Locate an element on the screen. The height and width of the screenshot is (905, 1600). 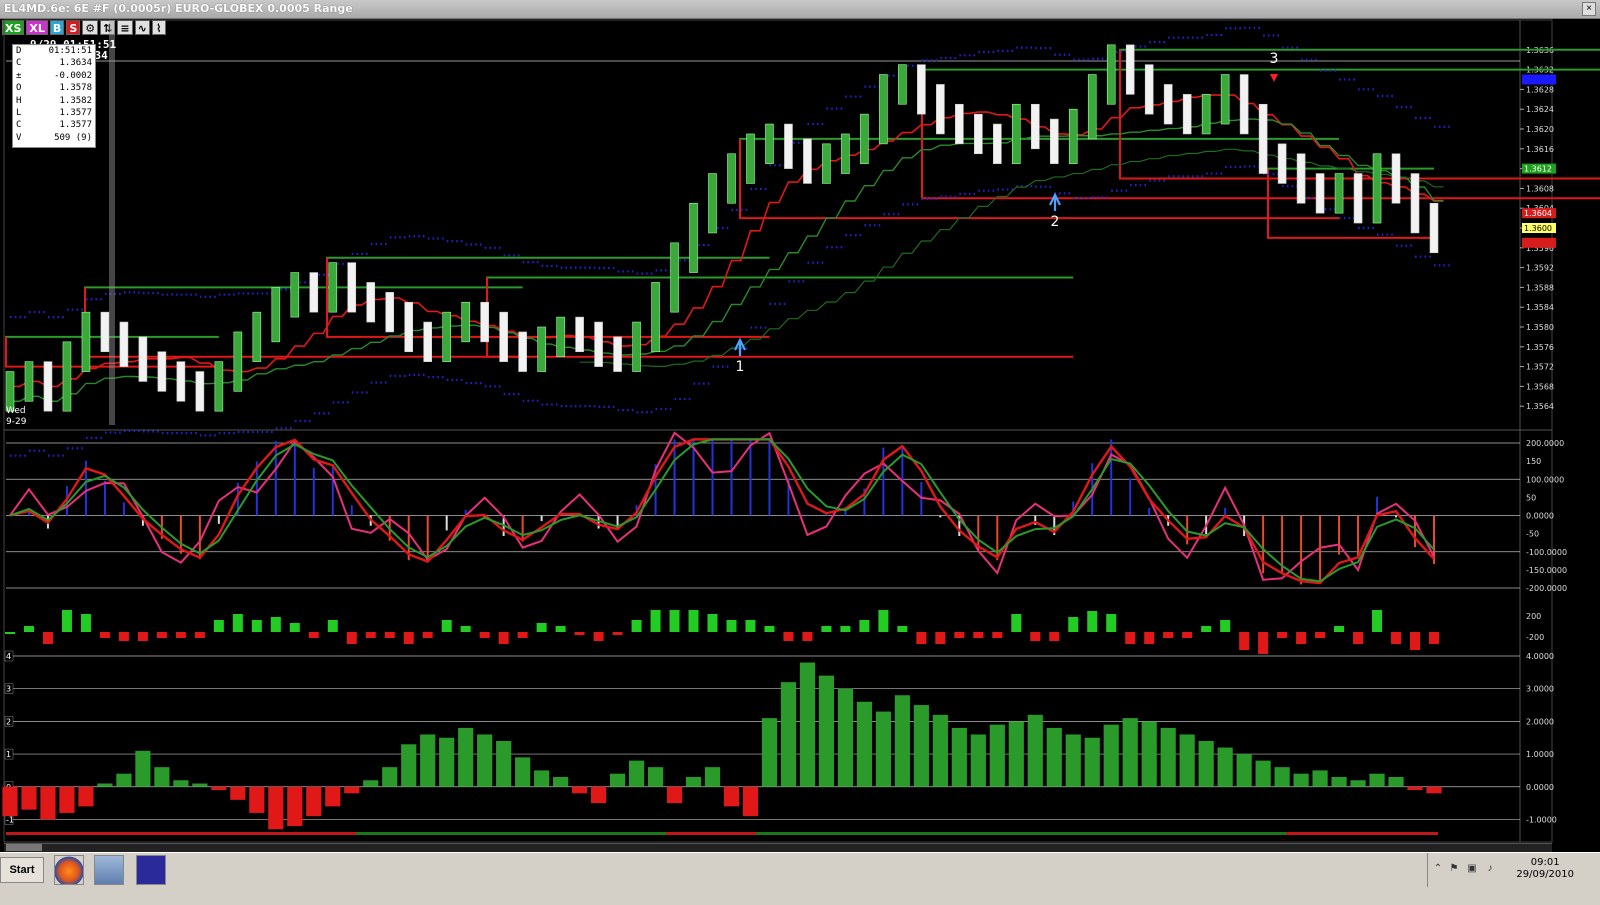
trend-strip-red is located at coordinates (711, 833).